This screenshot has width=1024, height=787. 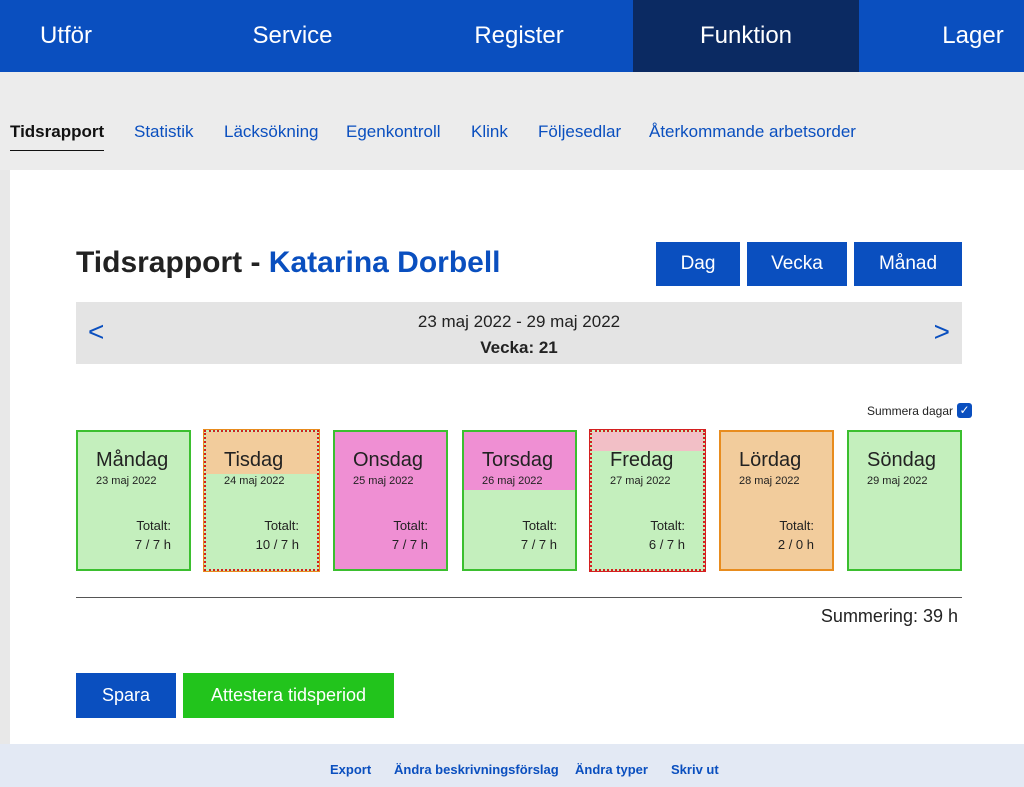 What do you see at coordinates (897, 481) in the screenshot?
I see `day-date: 29 maj 2022` at bounding box center [897, 481].